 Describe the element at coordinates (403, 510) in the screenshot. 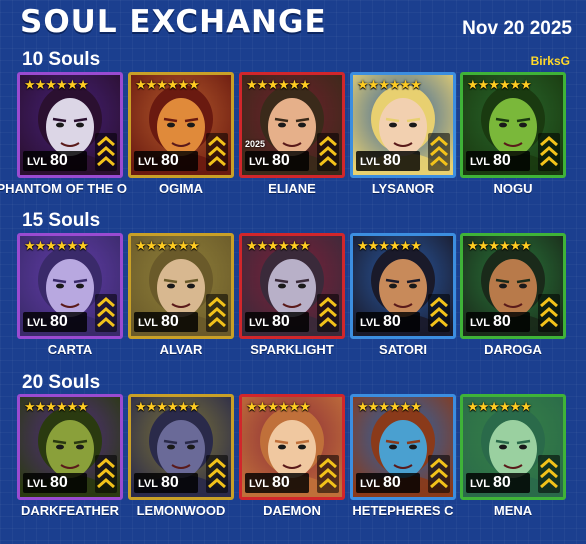

I see `hero-name: HETEPHERES C` at that location.